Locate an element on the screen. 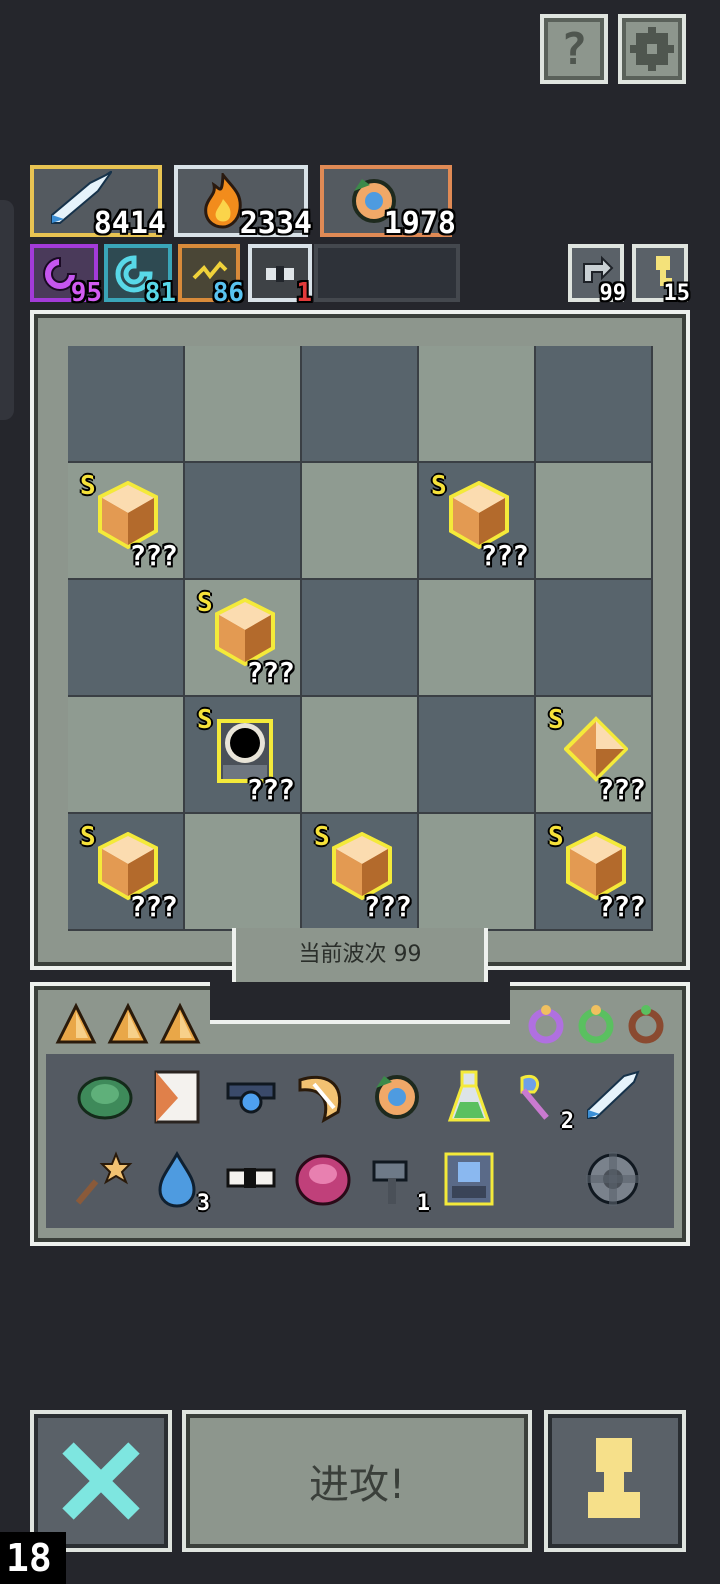  item-count: 1 is located at coordinates (423, 1203).